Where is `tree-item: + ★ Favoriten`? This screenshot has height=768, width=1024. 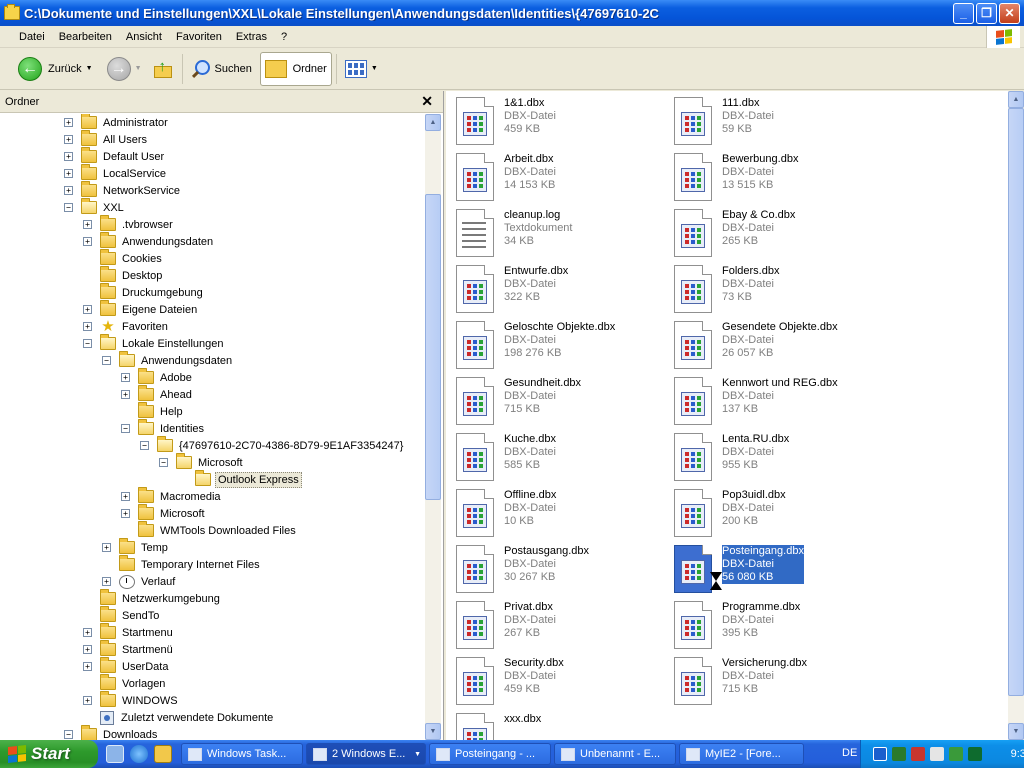
tree-item: + ★ Favoriten is located at coordinates (126, 326).